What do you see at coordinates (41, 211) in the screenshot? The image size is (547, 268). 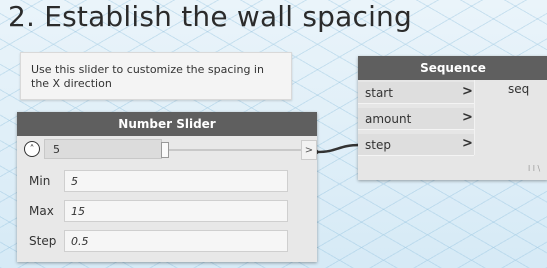 I see `max-label: Max` at bounding box center [41, 211].